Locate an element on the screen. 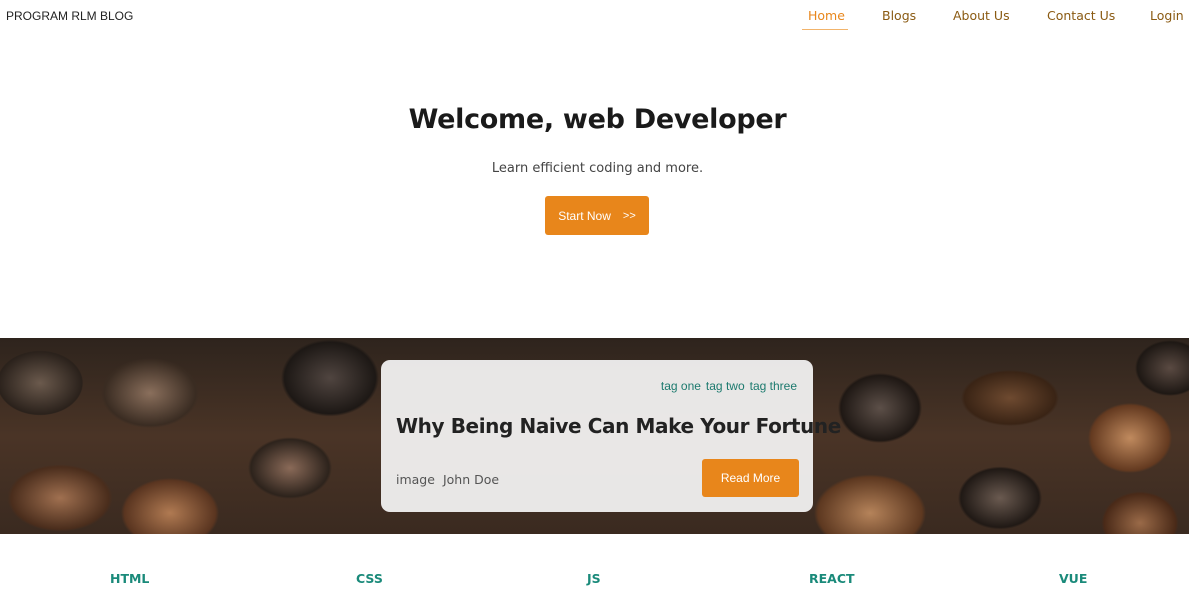 The image size is (1189, 595). post-tags: tag one tag two tag three is located at coordinates (729, 386).